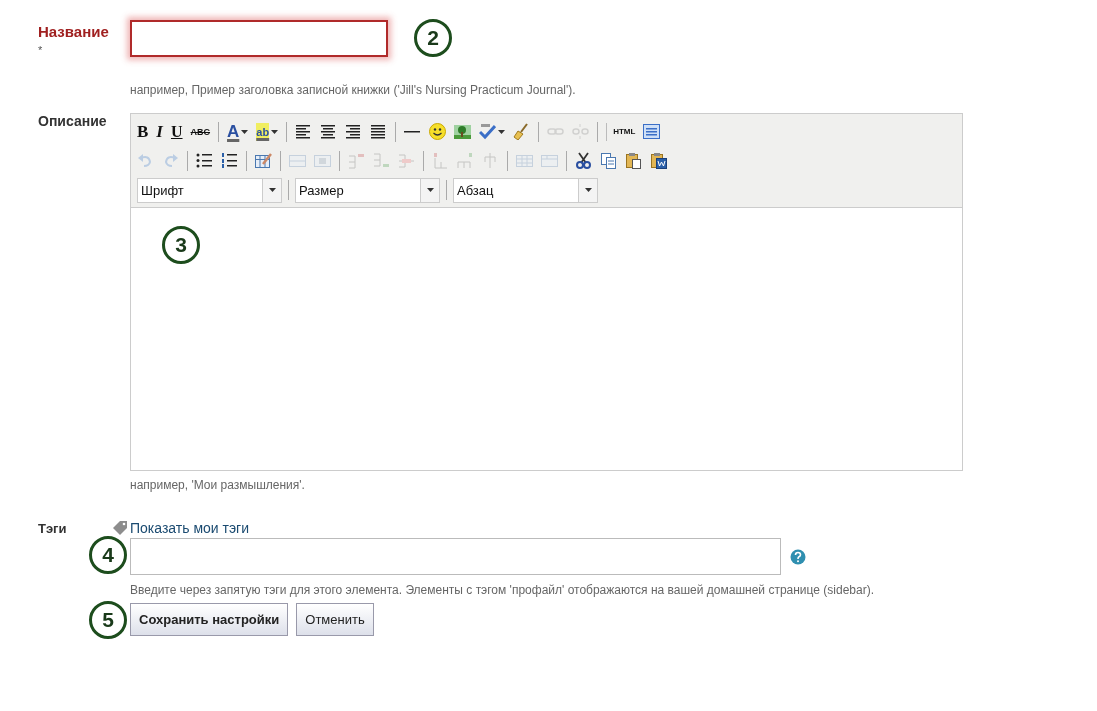 The width and height of the screenshot is (1097, 711). I want to click on field-label: Название, so click(73, 31).